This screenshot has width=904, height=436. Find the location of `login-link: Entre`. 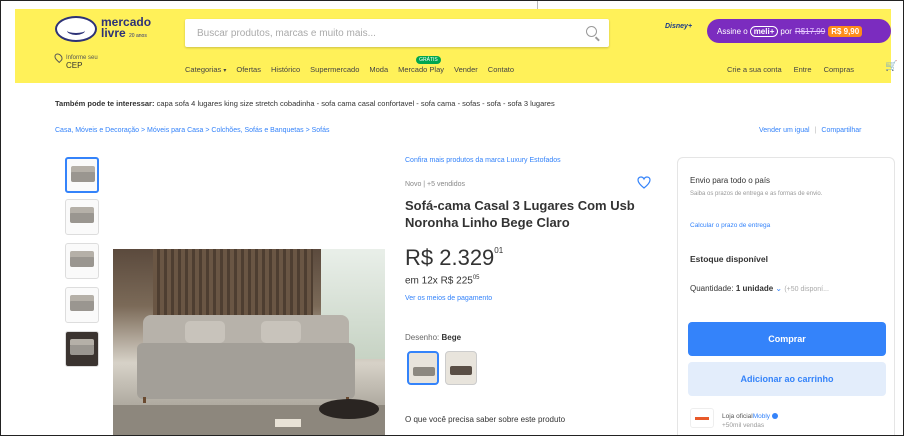

login-link: Entre is located at coordinates (803, 69).